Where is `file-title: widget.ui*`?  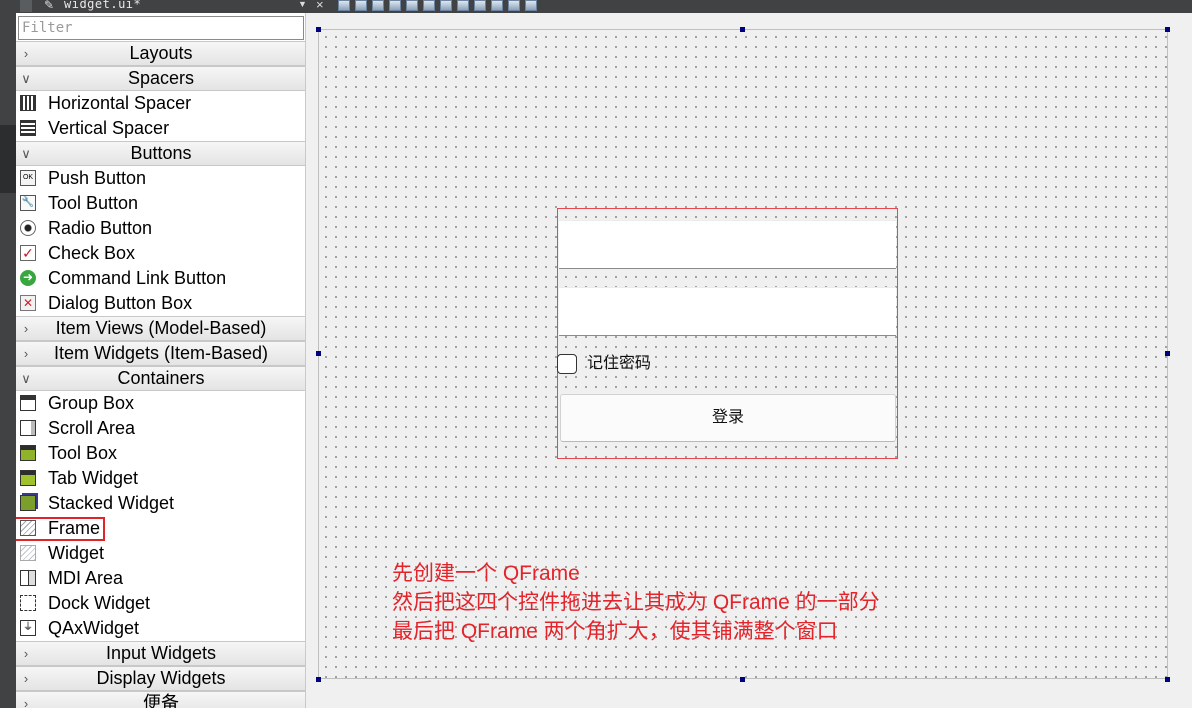 file-title: widget.ui* is located at coordinates (102, 5).